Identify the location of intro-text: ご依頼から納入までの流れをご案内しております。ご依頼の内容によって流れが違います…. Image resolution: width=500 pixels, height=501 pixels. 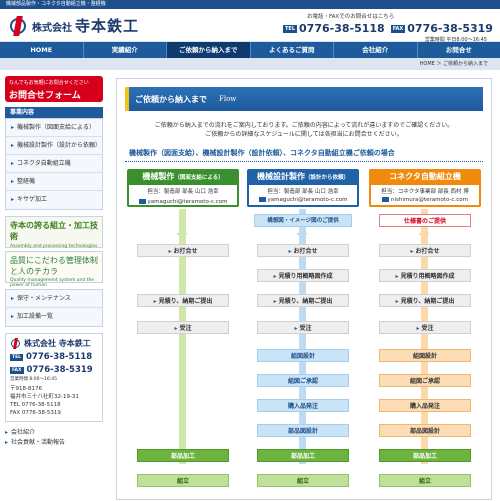
(304, 130).